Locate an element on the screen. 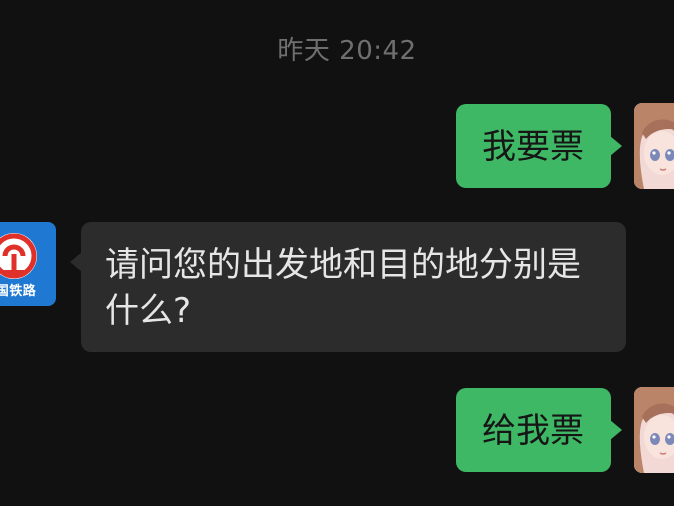  outgoing-message-bubble: 我要票 is located at coordinates (539, 146).